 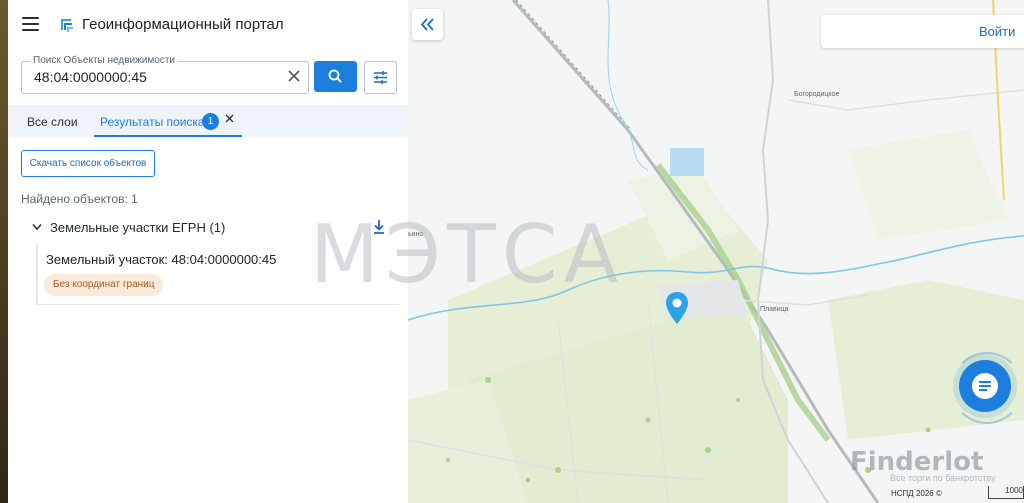 What do you see at coordinates (88, 163) in the screenshot?
I see `download-list-button: Скачать список объектов` at bounding box center [88, 163].